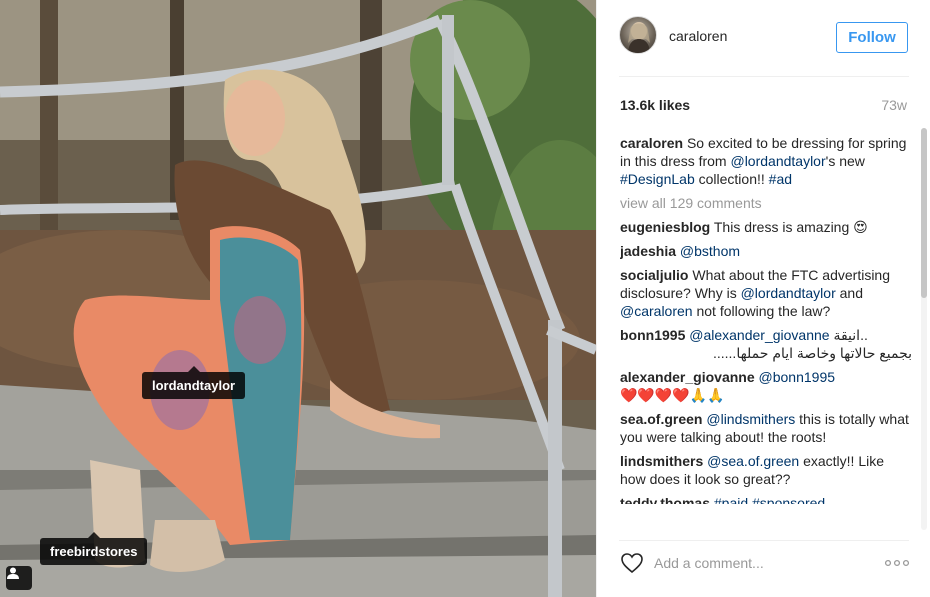 Image resolution: width=930 pixels, height=597 pixels. What do you see at coordinates (924, 329) in the screenshot?
I see `comments-scrollbar` at bounding box center [924, 329].